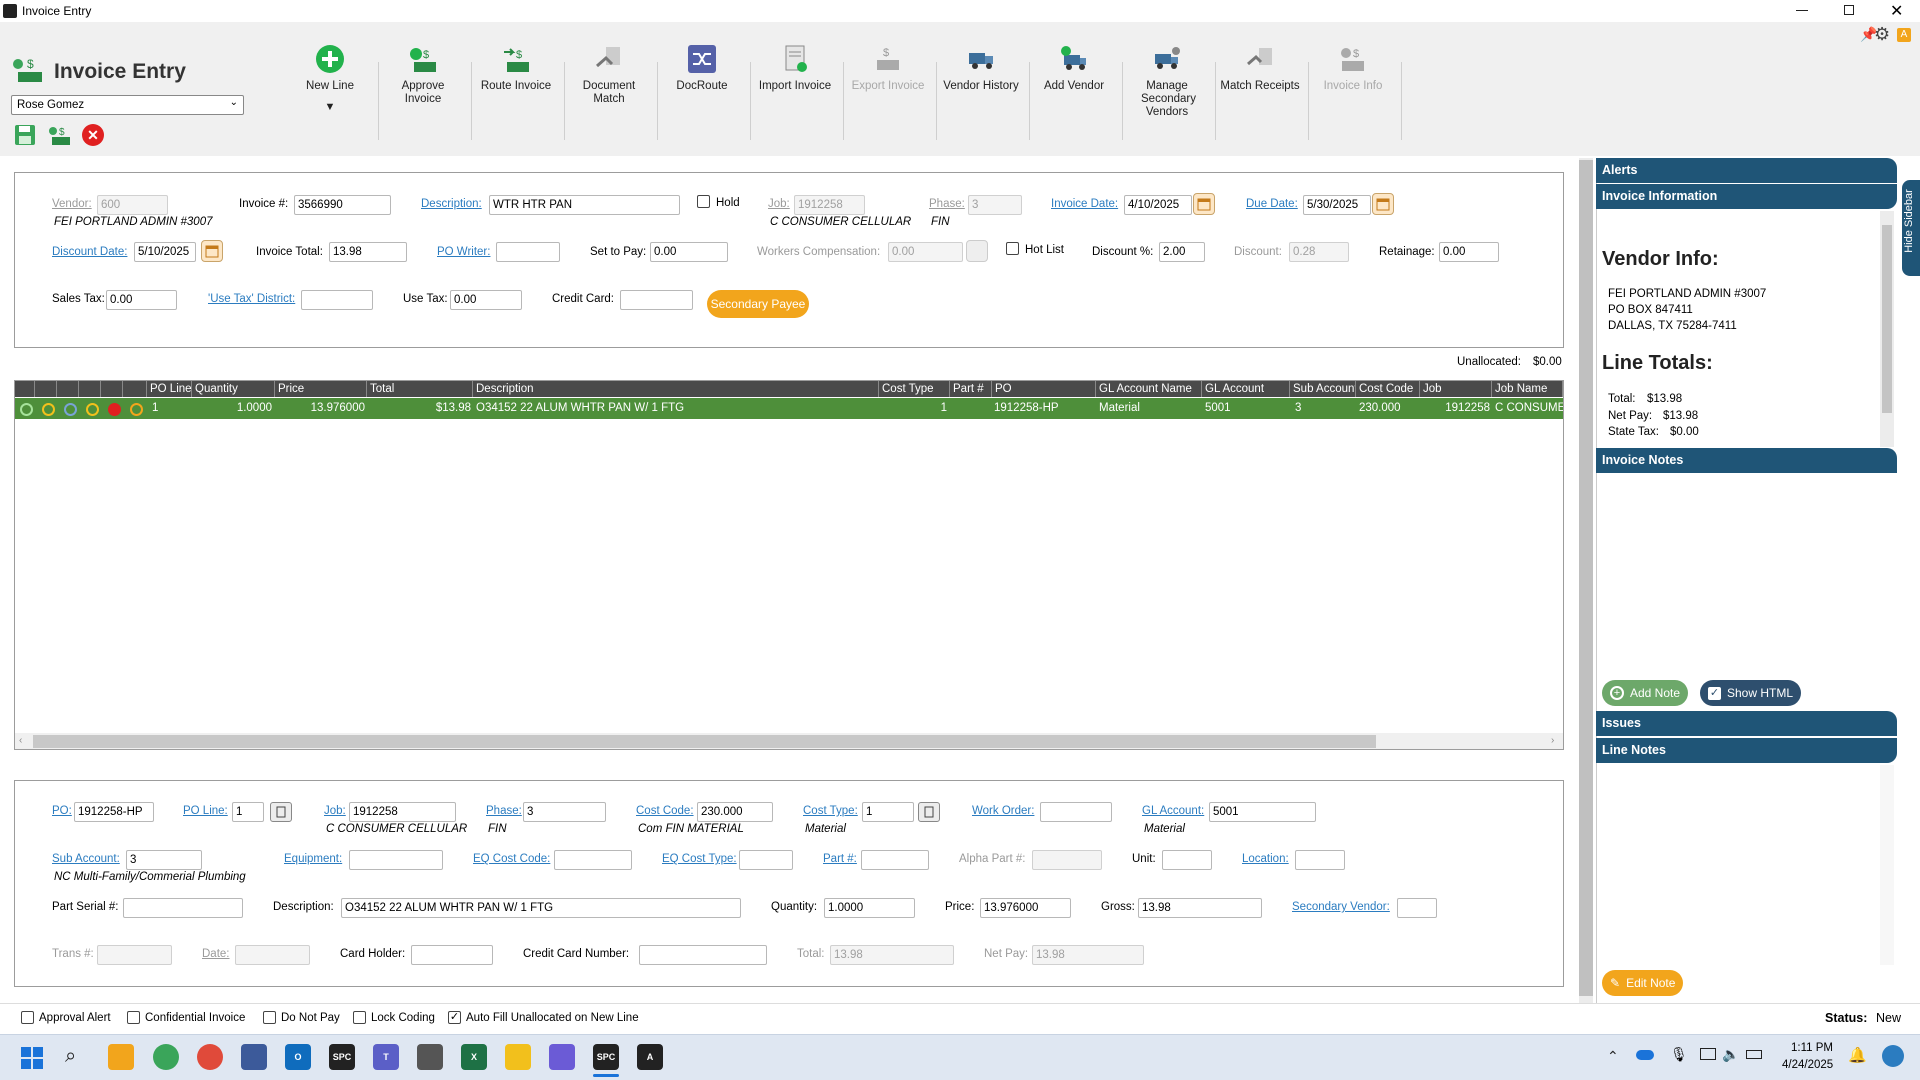 The width and height of the screenshot is (1920, 1080). Describe the element at coordinates (272, 955) in the screenshot. I see `date-field` at that location.